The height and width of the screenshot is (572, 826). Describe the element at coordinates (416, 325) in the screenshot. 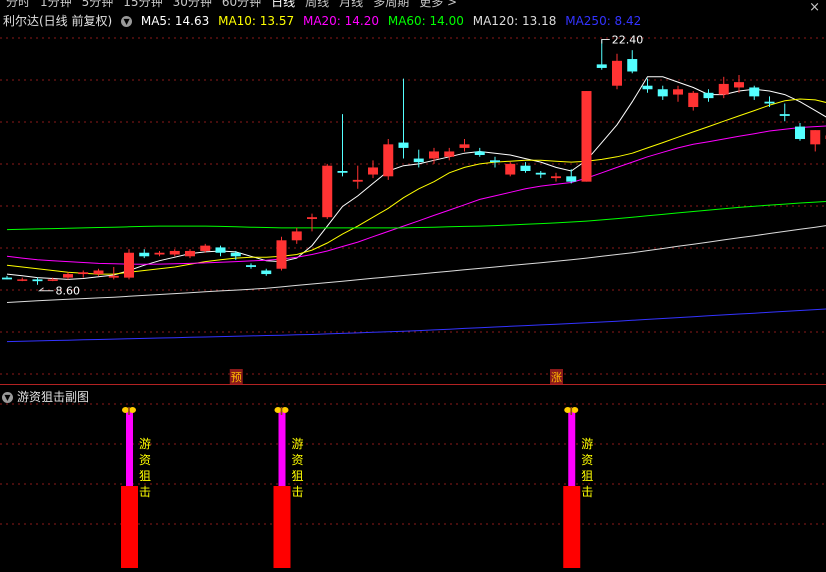

I see `ma-line-ma250` at that location.